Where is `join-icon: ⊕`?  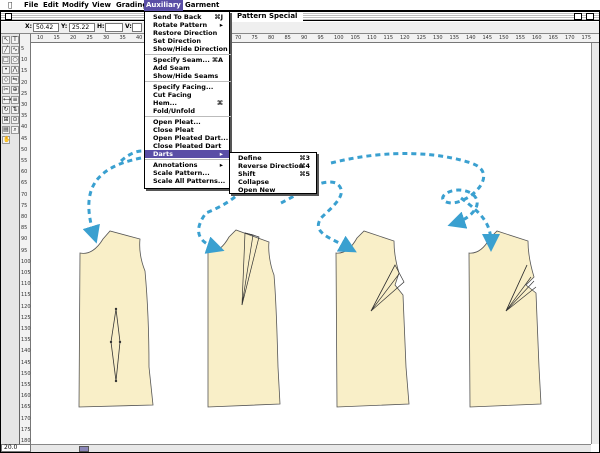
join-icon: ⊕ is located at coordinates (15, 90).